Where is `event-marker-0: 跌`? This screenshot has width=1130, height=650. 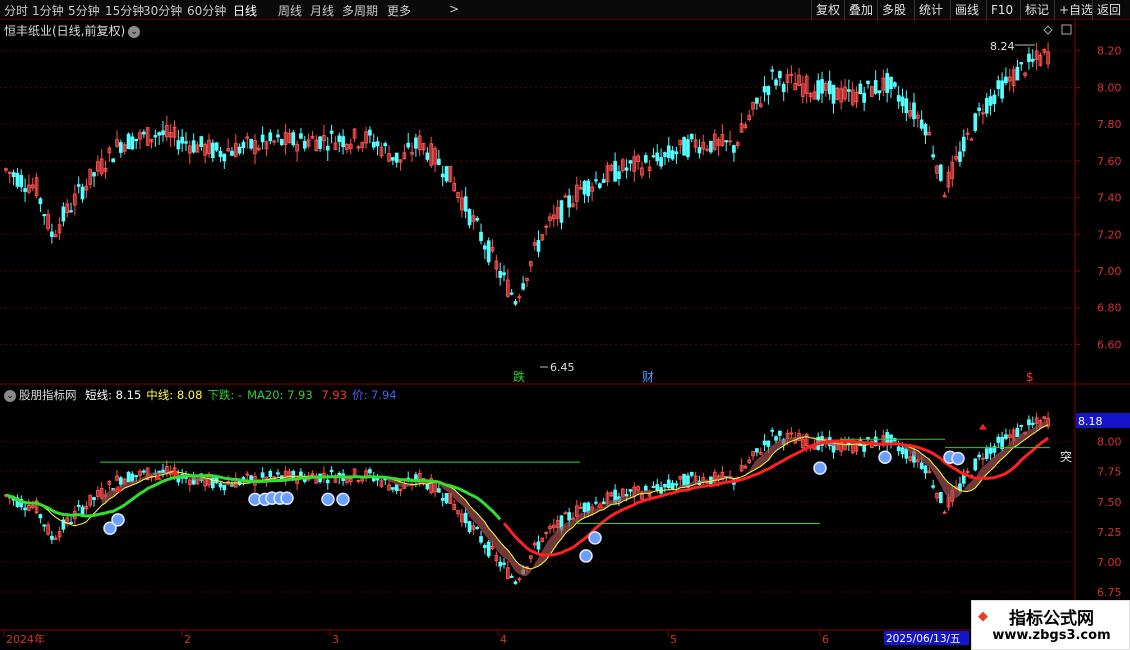
event-marker-0: 跌 is located at coordinates (519, 376).